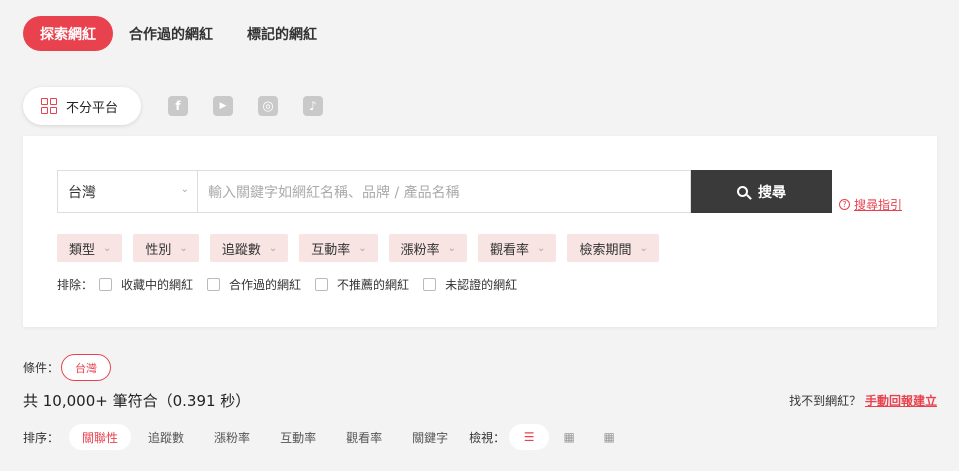 This screenshot has height=471, width=959. Describe the element at coordinates (420, 250) in the screenshot. I see `filter-label: 漲粉率` at that location.